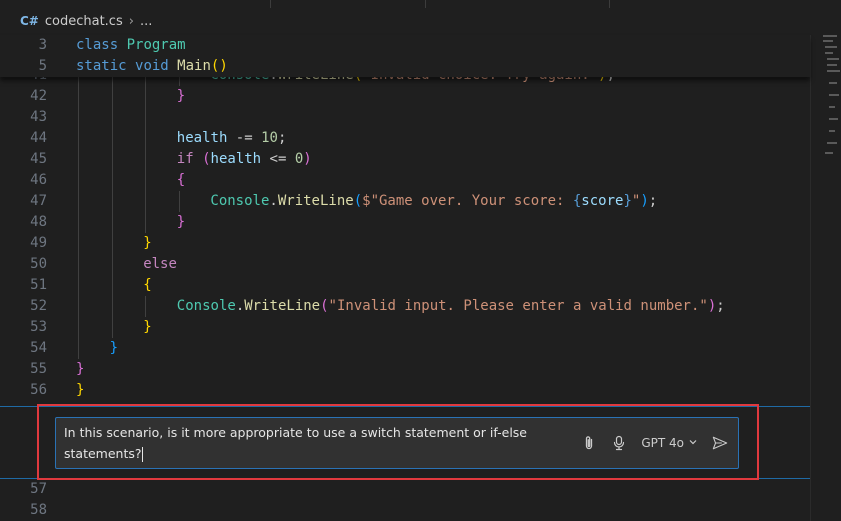  I want to click on line-number: 58, so click(38, 510).